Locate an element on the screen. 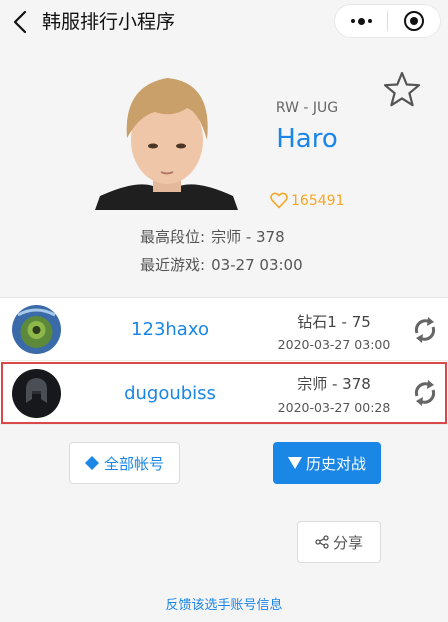 This screenshot has height=622, width=448. all-accounts-button: 全部帐号 is located at coordinates (124, 463).